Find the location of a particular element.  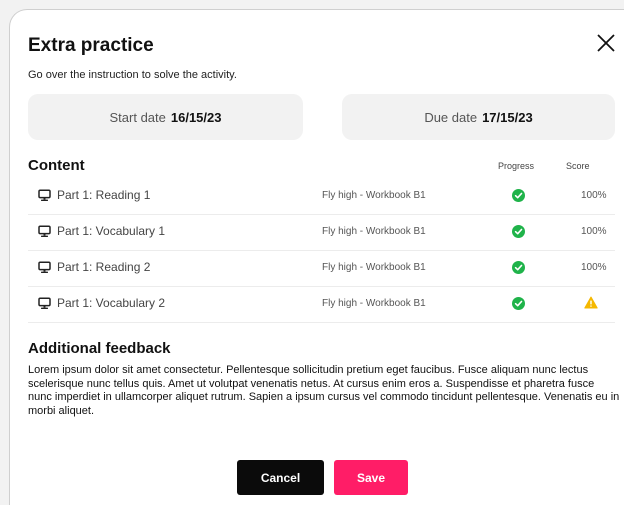

save-button: Save is located at coordinates (371, 477).